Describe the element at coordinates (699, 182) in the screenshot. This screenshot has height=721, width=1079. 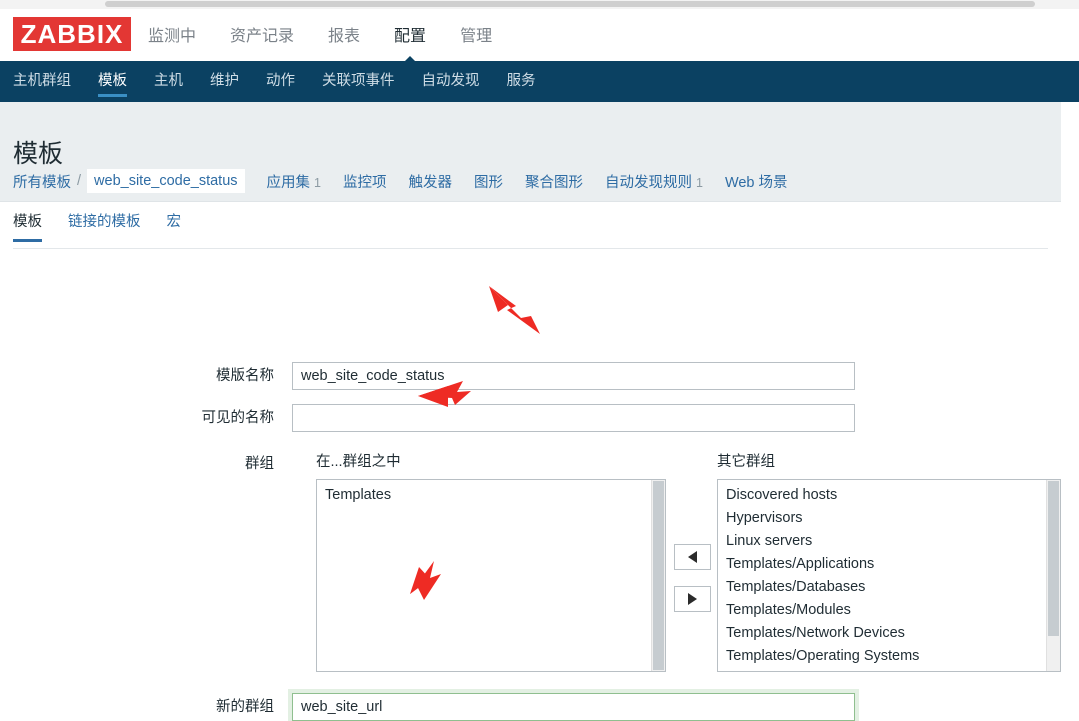
I see `object-tab-discovery-rules-count: 1` at that location.